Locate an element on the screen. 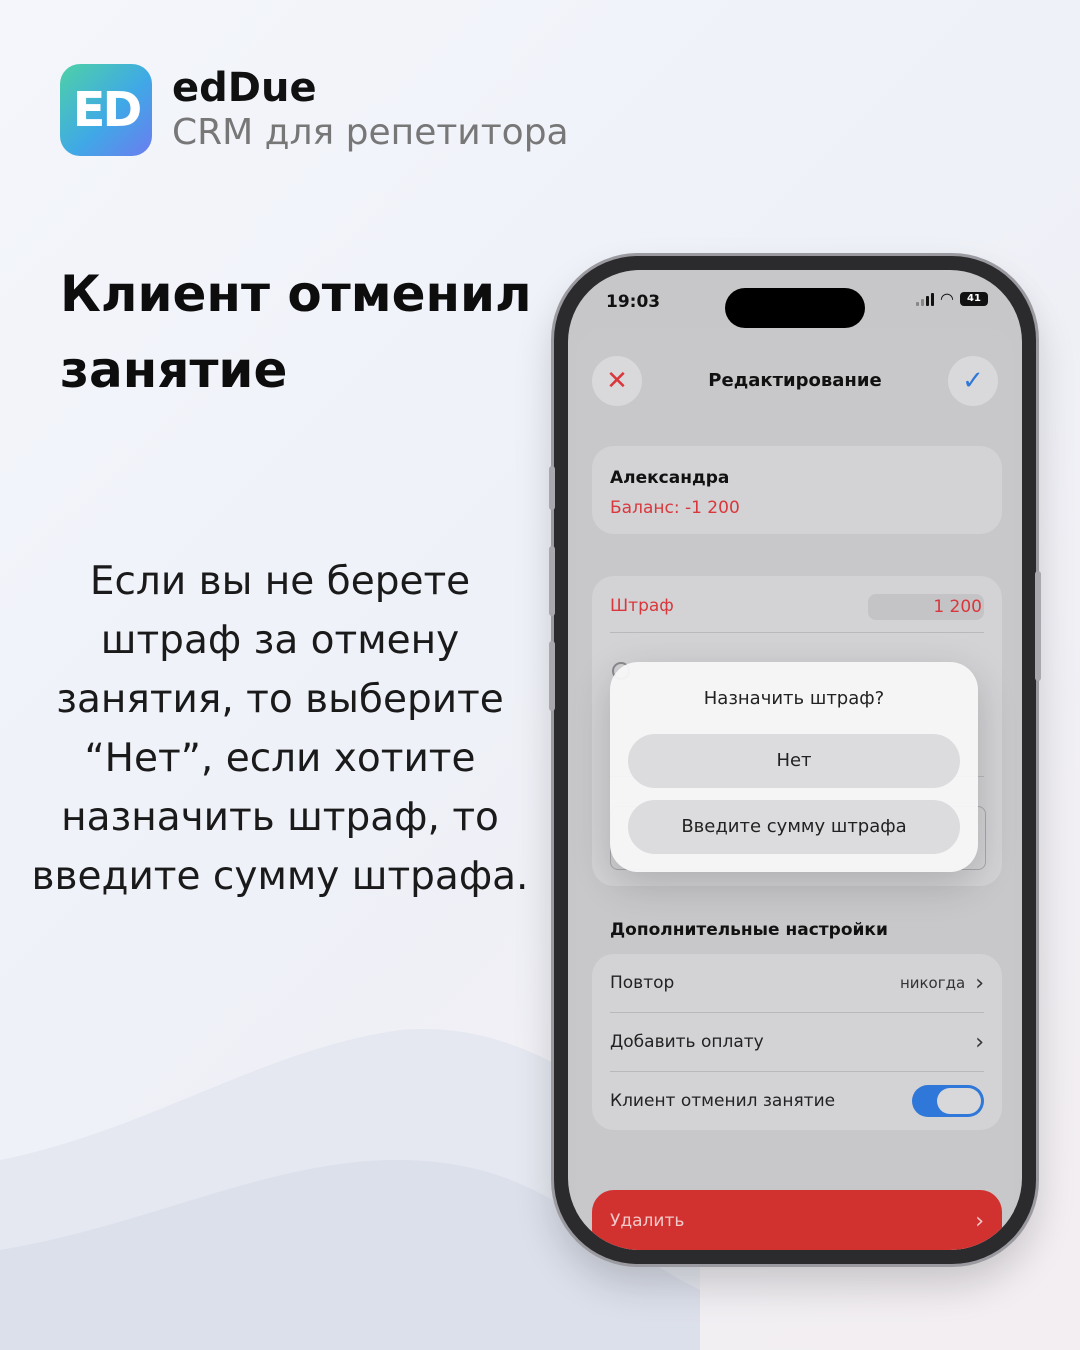 The width and height of the screenshot is (1080, 1350). confirm-button: ✓ is located at coordinates (973, 381).